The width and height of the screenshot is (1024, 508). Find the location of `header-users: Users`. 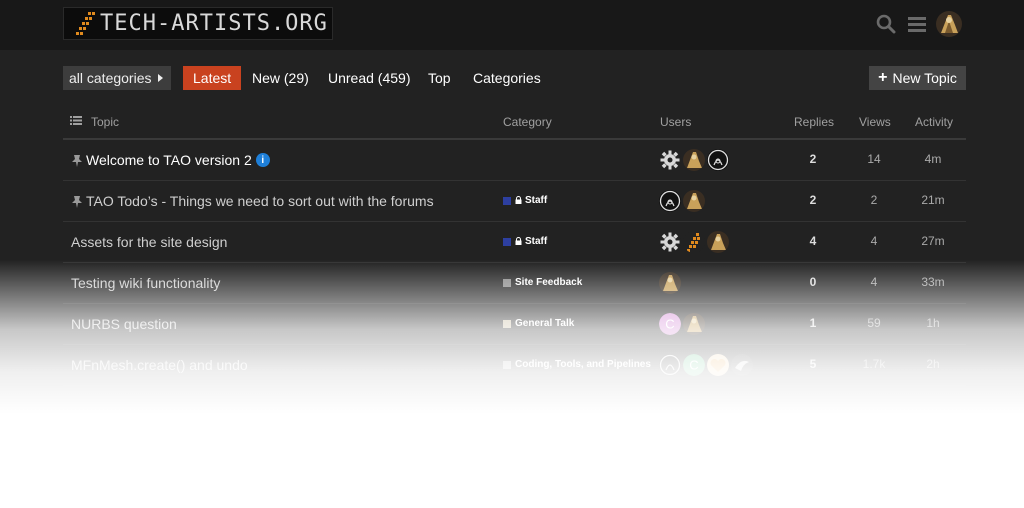

header-users: Users is located at coordinates (676, 122).